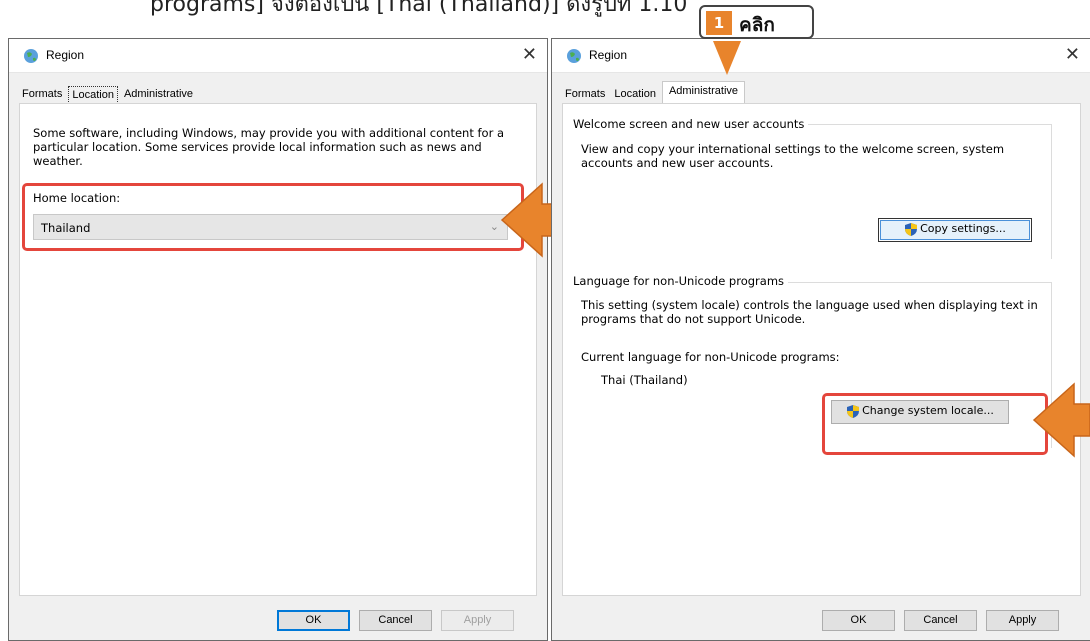 This screenshot has height=641, width=1090. I want to click on current-language-value: Thai (Thailand), so click(644, 380).